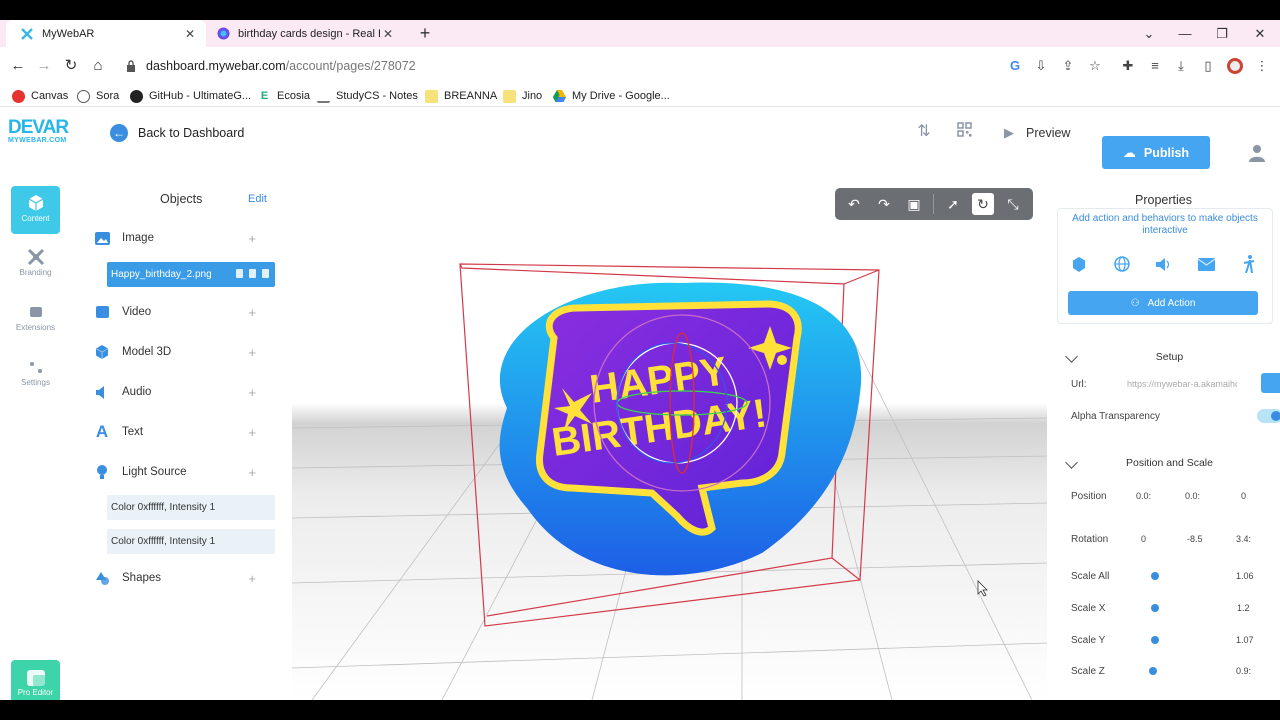 The height and width of the screenshot is (720, 1280). Describe the element at coordinates (252, 352) in the screenshot. I see `add-model-button: +` at that location.